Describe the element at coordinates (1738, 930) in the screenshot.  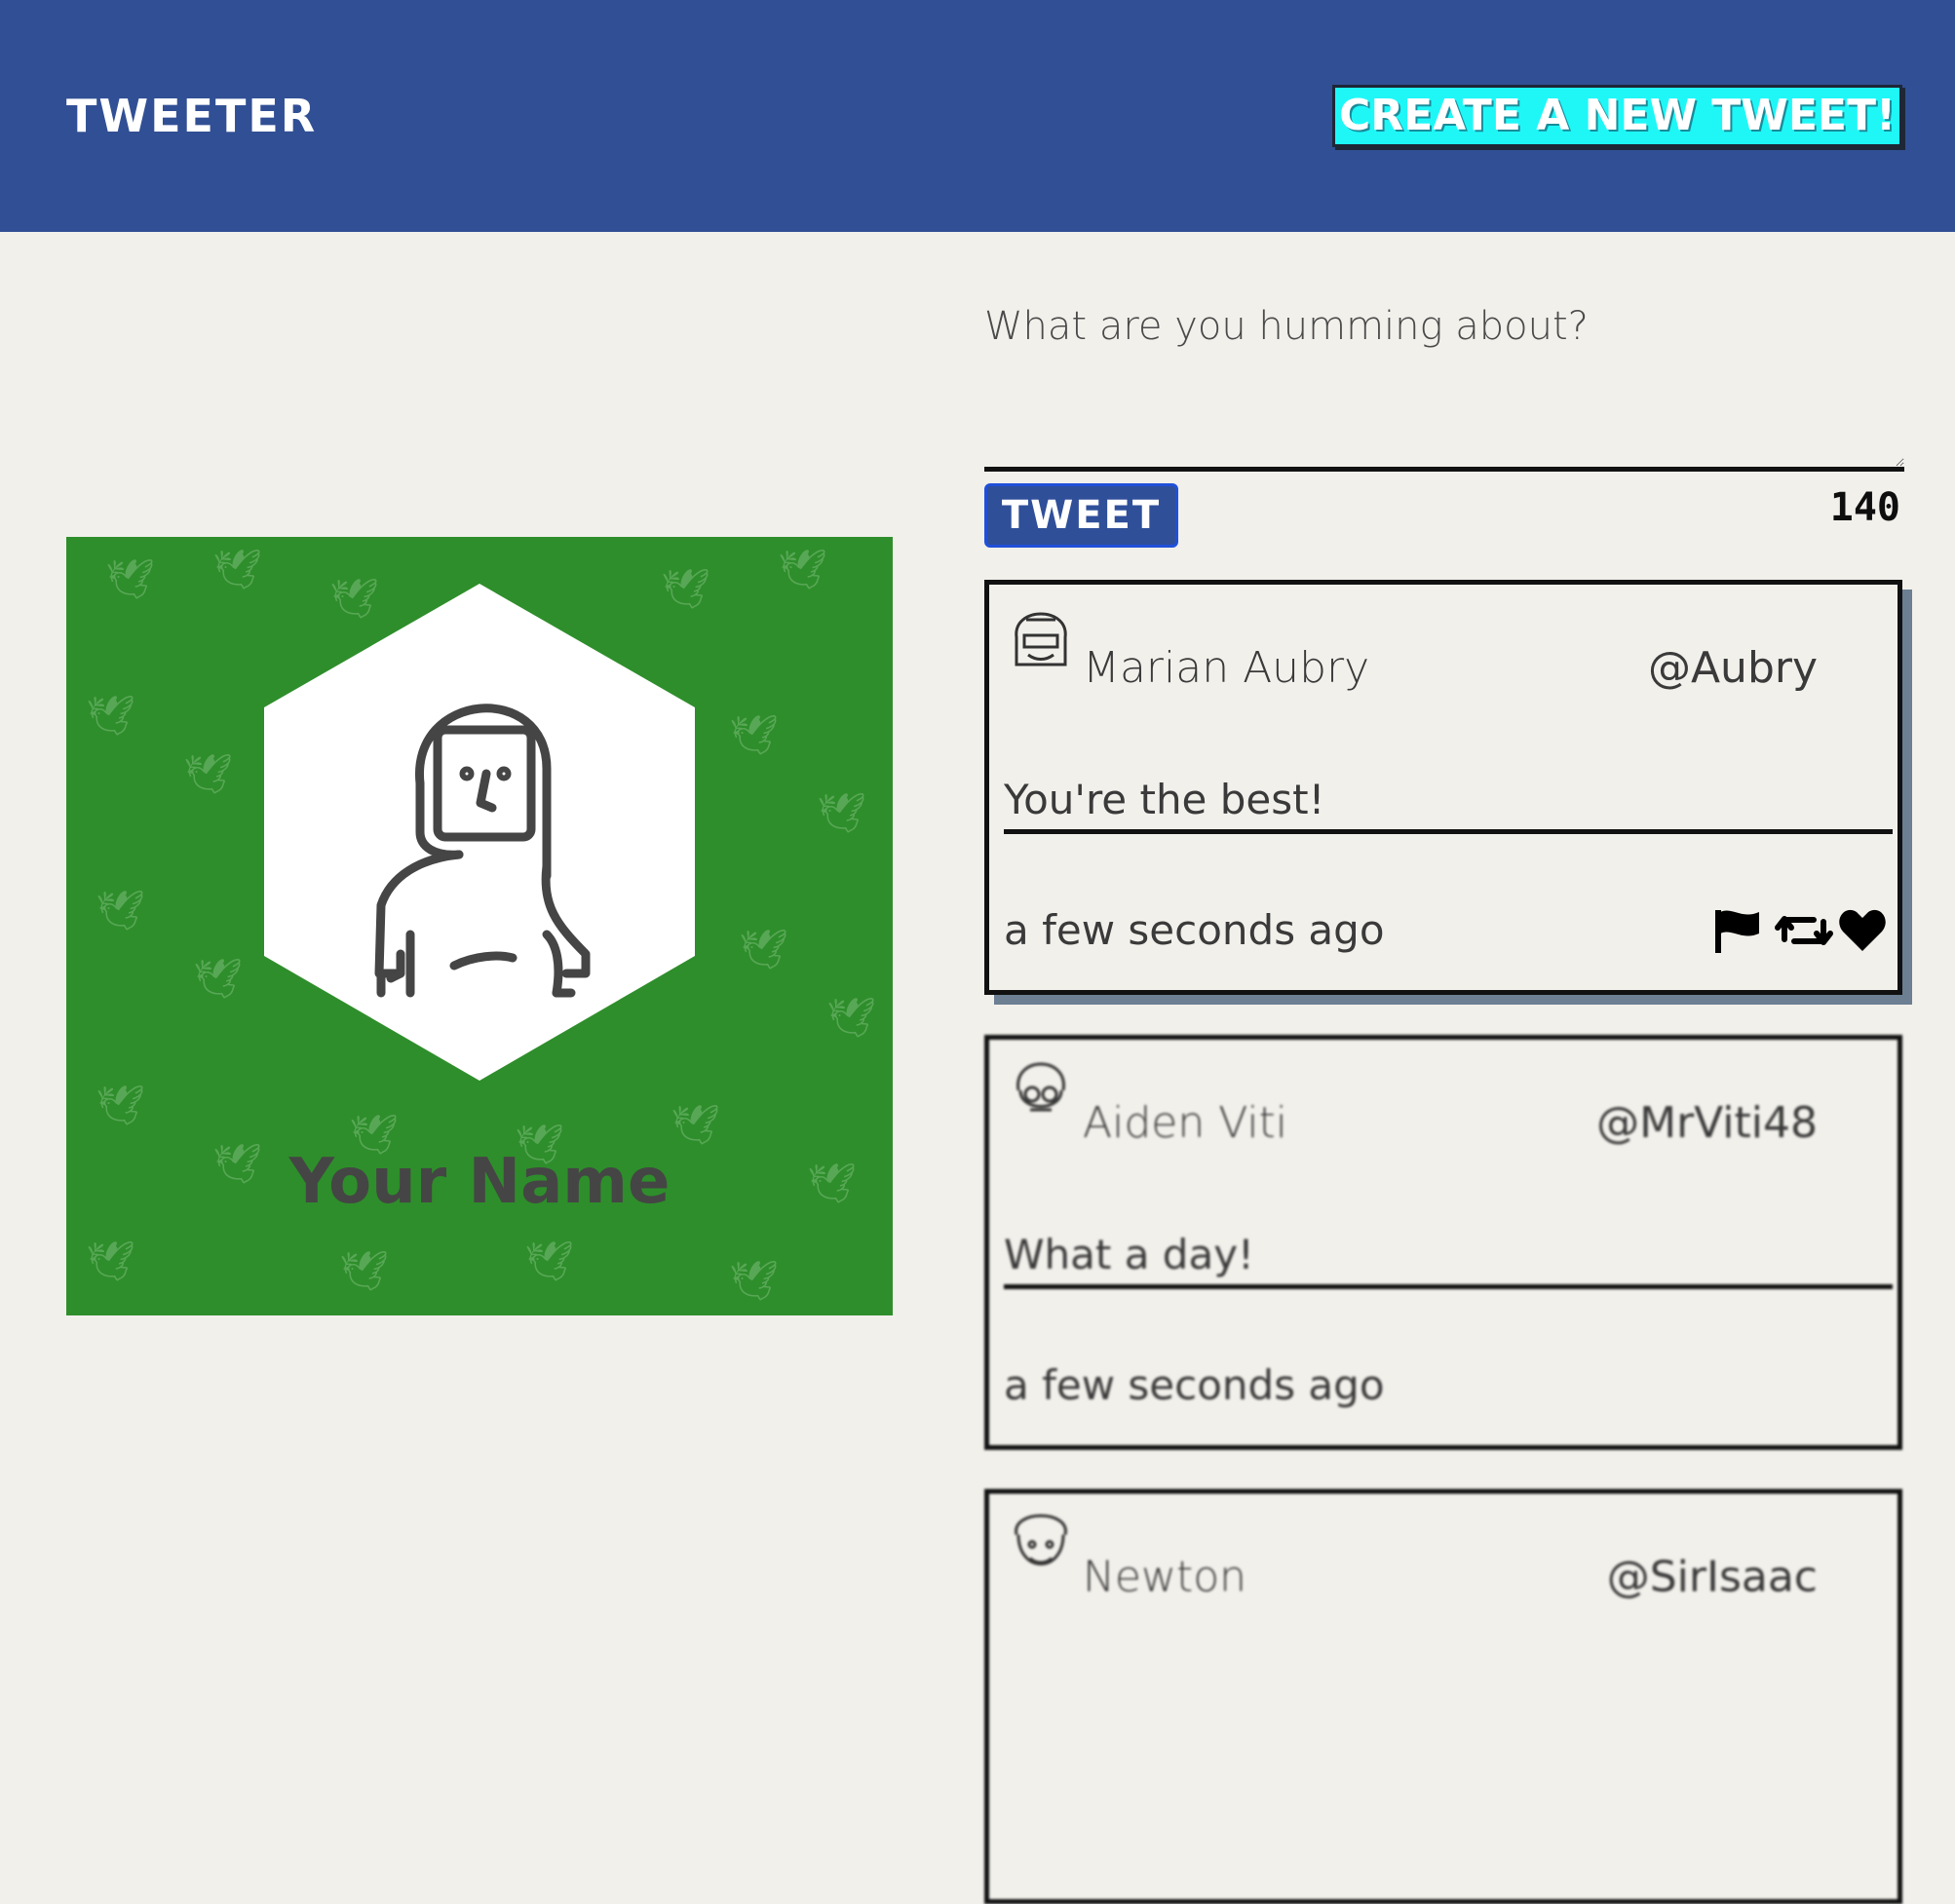
I see `flag-icon` at that location.